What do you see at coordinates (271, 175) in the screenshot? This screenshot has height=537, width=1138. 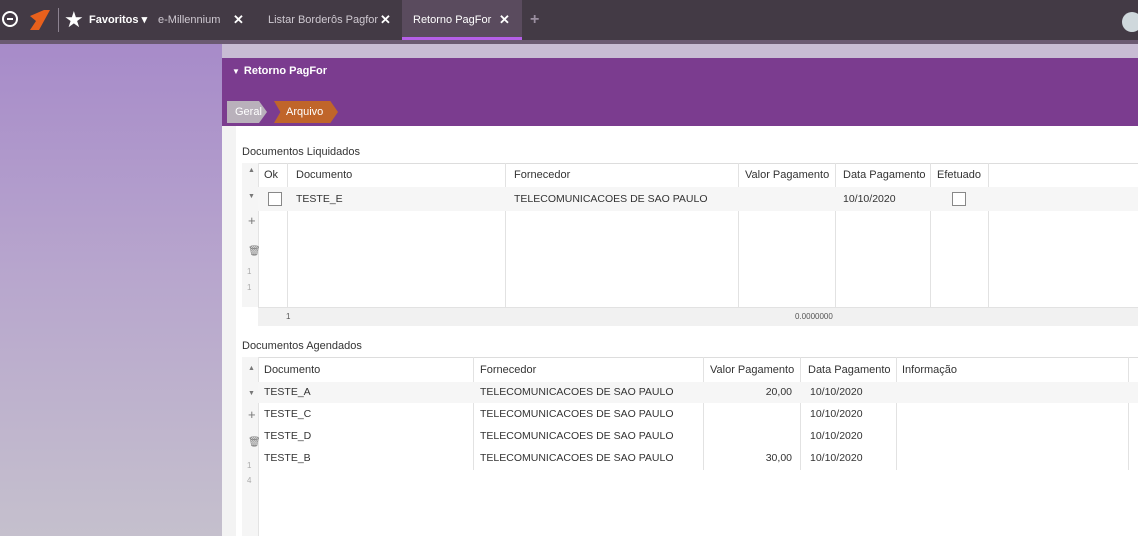 I see `column-header-ok: Ok` at bounding box center [271, 175].